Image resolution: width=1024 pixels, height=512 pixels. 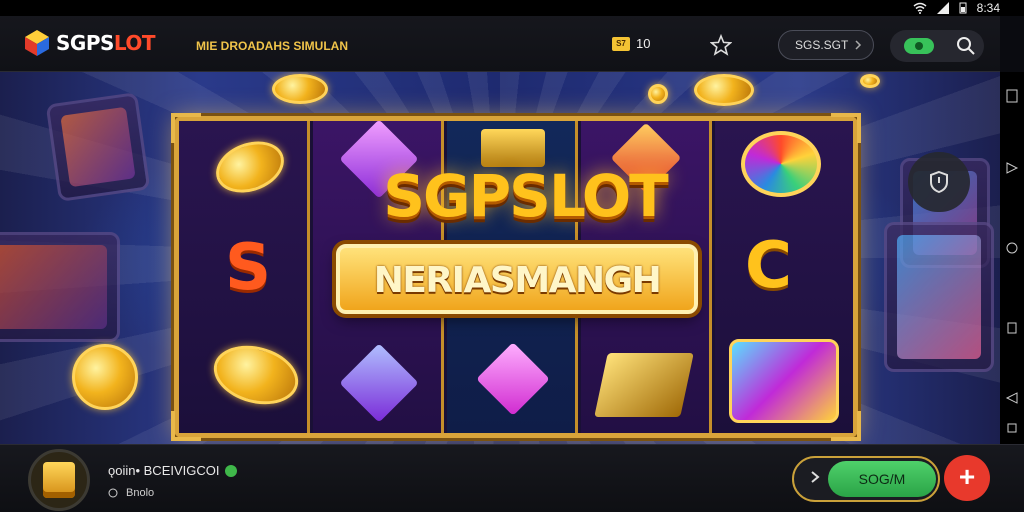 What do you see at coordinates (822, 45) in the screenshot?
I see `balance-value: SGS.SGT` at bounding box center [822, 45].